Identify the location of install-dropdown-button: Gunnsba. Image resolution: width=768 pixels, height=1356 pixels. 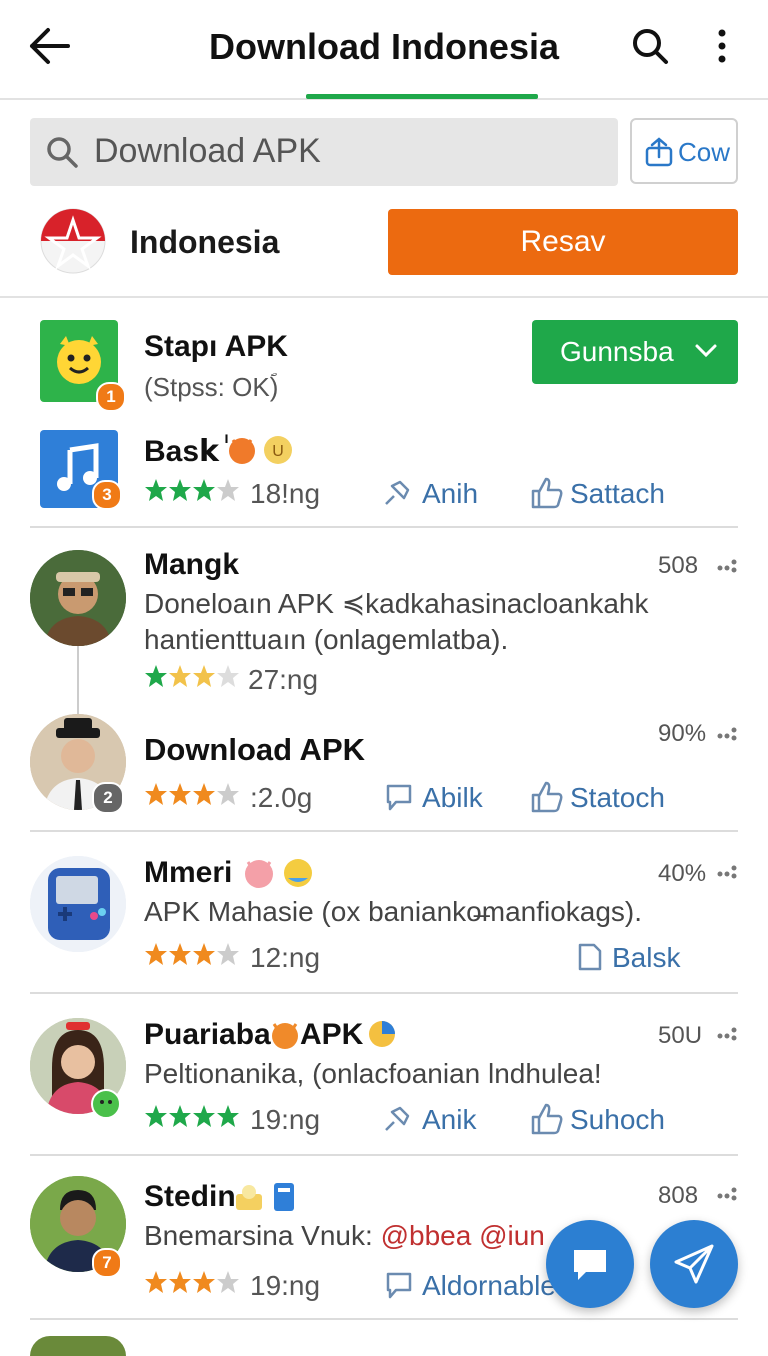
(635, 352).